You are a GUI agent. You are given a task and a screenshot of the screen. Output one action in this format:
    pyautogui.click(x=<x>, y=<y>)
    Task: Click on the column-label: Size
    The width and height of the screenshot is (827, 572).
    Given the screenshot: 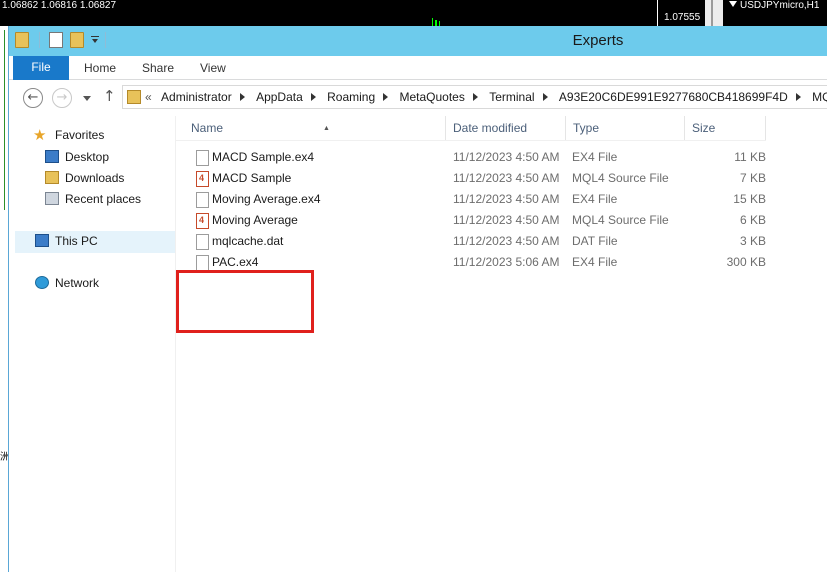 What is the action you would take?
    pyautogui.click(x=704, y=128)
    